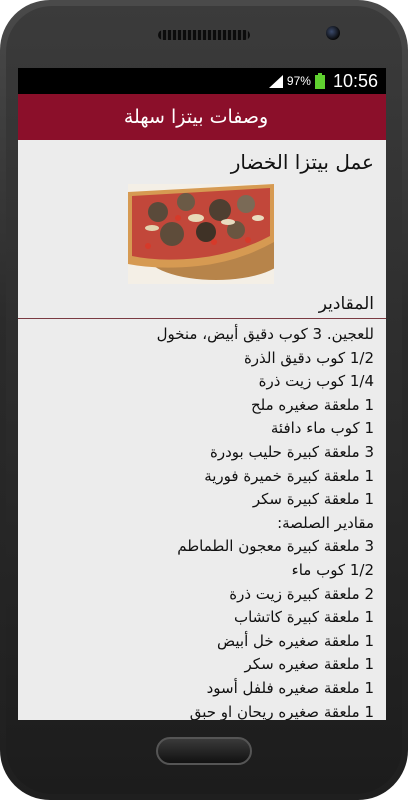 Image resolution: width=408 pixels, height=800 pixels. Describe the element at coordinates (302, 162) in the screenshot. I see `recipe-title: عمل بيتزا الخضار` at that location.